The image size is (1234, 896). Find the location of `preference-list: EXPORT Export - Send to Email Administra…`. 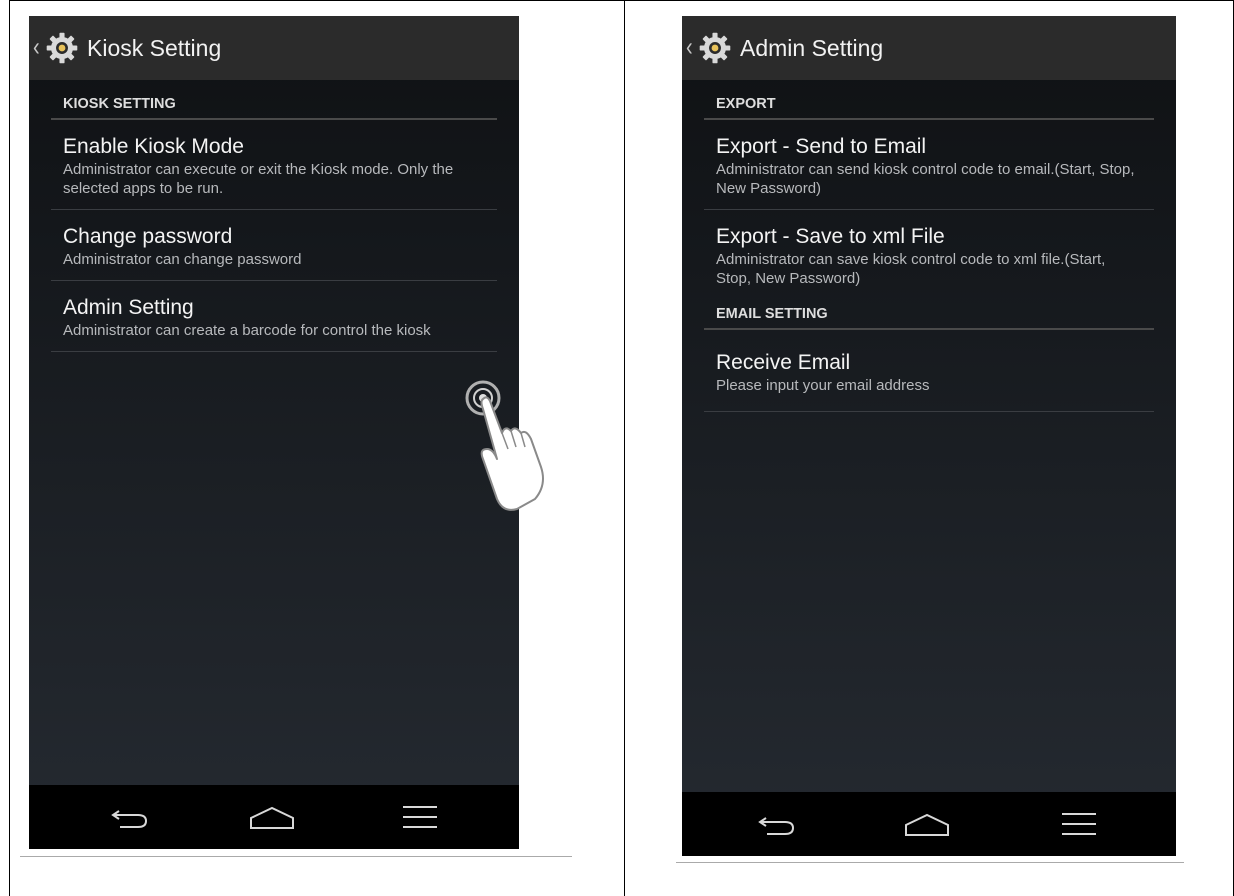

preference-list: EXPORT Export - Send to Email Administra… is located at coordinates (929, 246).